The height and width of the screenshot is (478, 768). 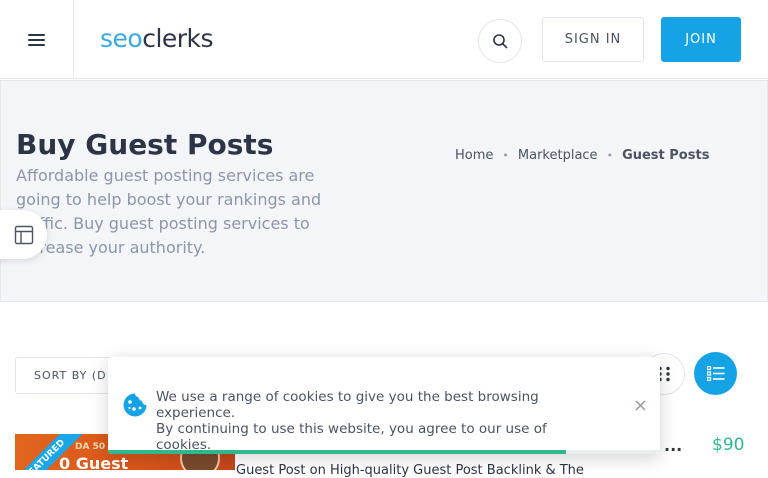 What do you see at coordinates (666, 155) in the screenshot?
I see `breadcrumb-current: Guest Posts` at bounding box center [666, 155].